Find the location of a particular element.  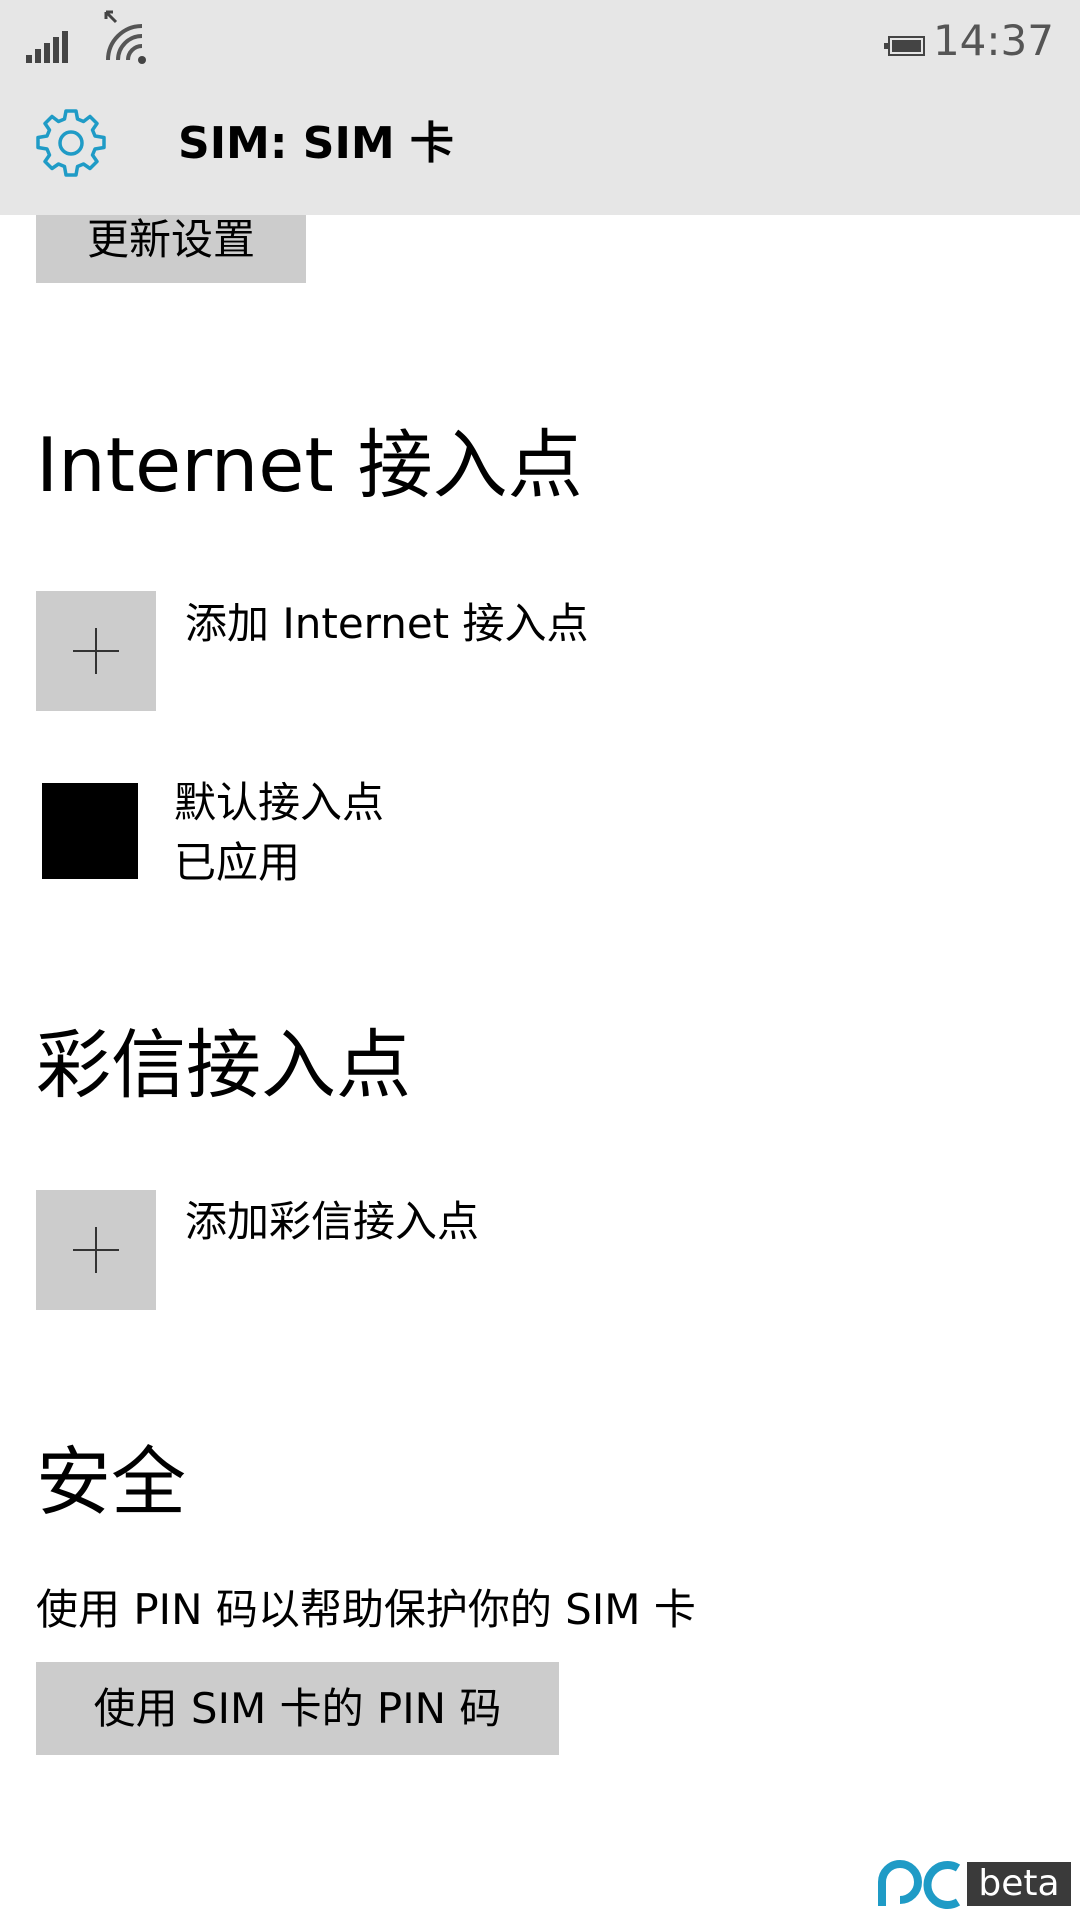

signal-bars-icon is located at coordinates (47, 47).